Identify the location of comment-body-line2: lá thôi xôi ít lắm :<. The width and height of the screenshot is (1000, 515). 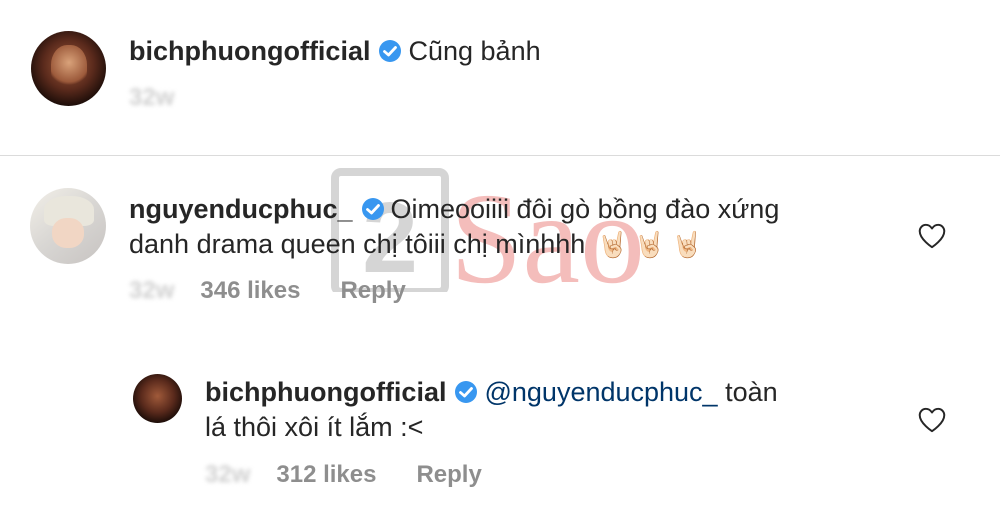
(314, 427).